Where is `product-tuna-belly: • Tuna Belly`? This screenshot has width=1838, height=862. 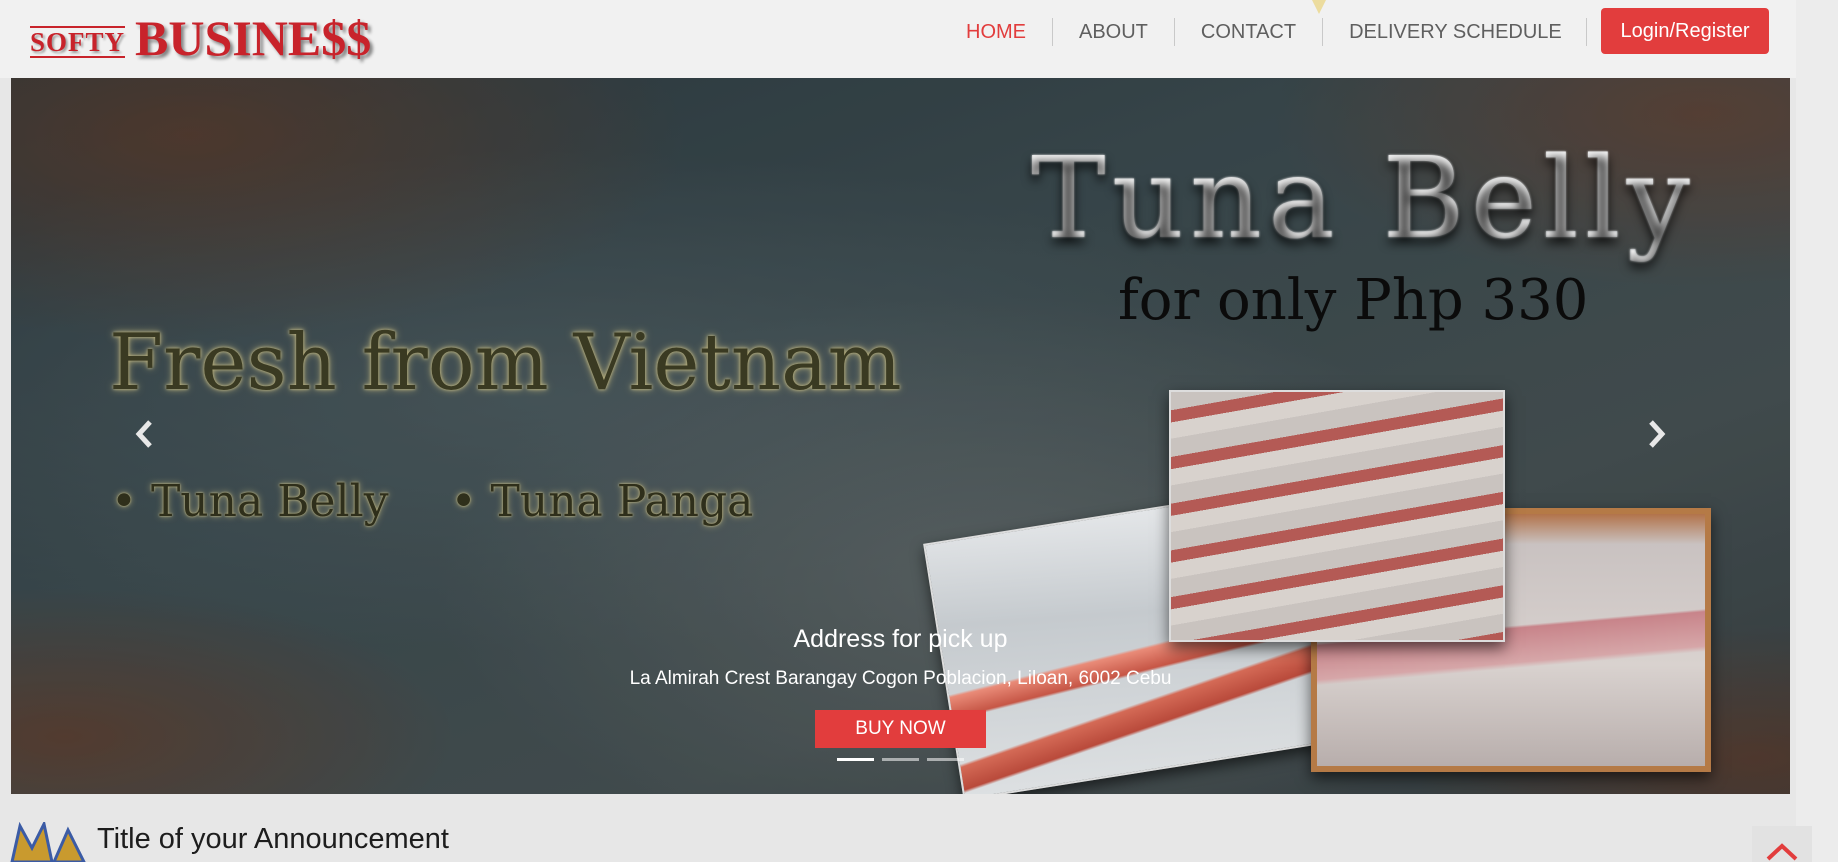 product-tuna-belly: • Tuna Belly is located at coordinates (250, 501).